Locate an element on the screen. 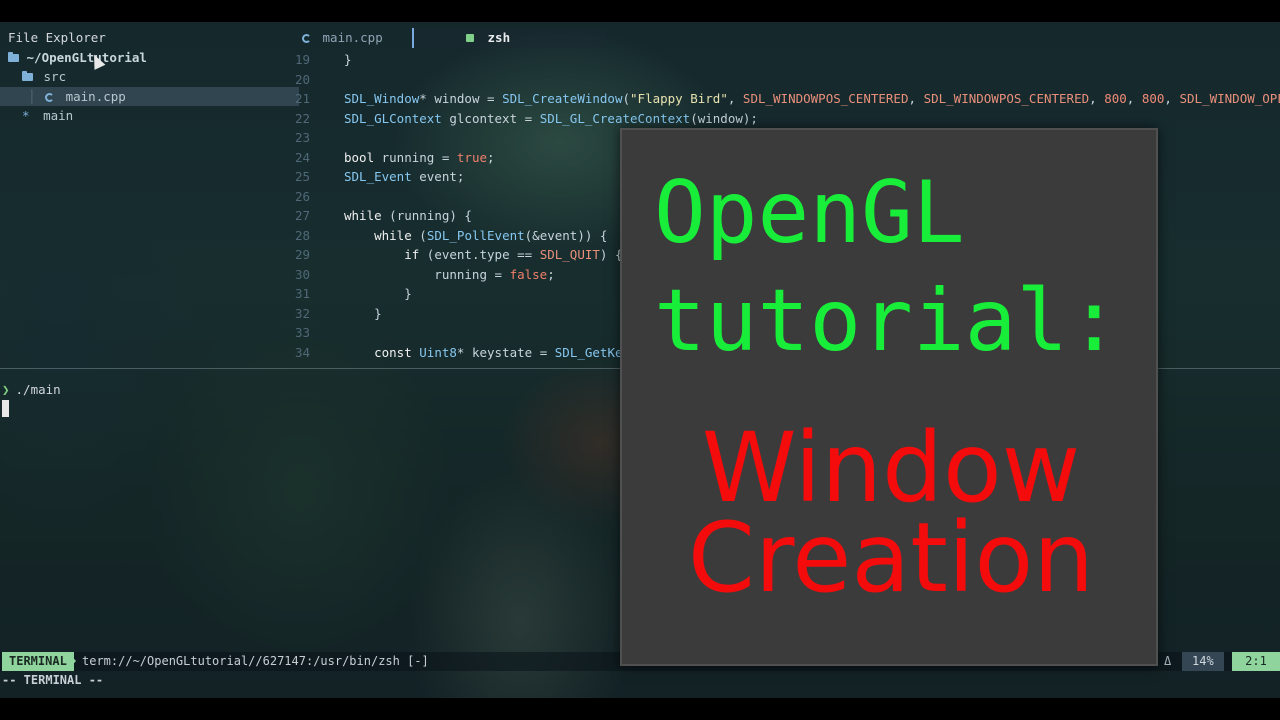  code-line: 20 is located at coordinates (291, 79).